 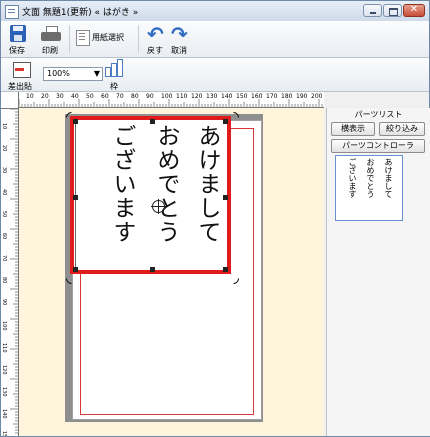 I want to click on horizontal-display-button: 横表示, so click(x=353, y=129).